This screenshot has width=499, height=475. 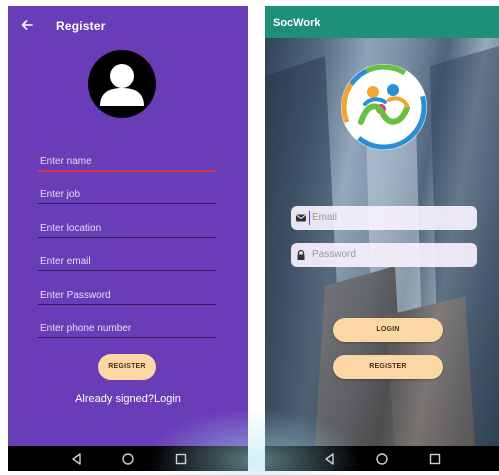 I want to click on password-field-placeholder: Enter Password, so click(x=75, y=295).